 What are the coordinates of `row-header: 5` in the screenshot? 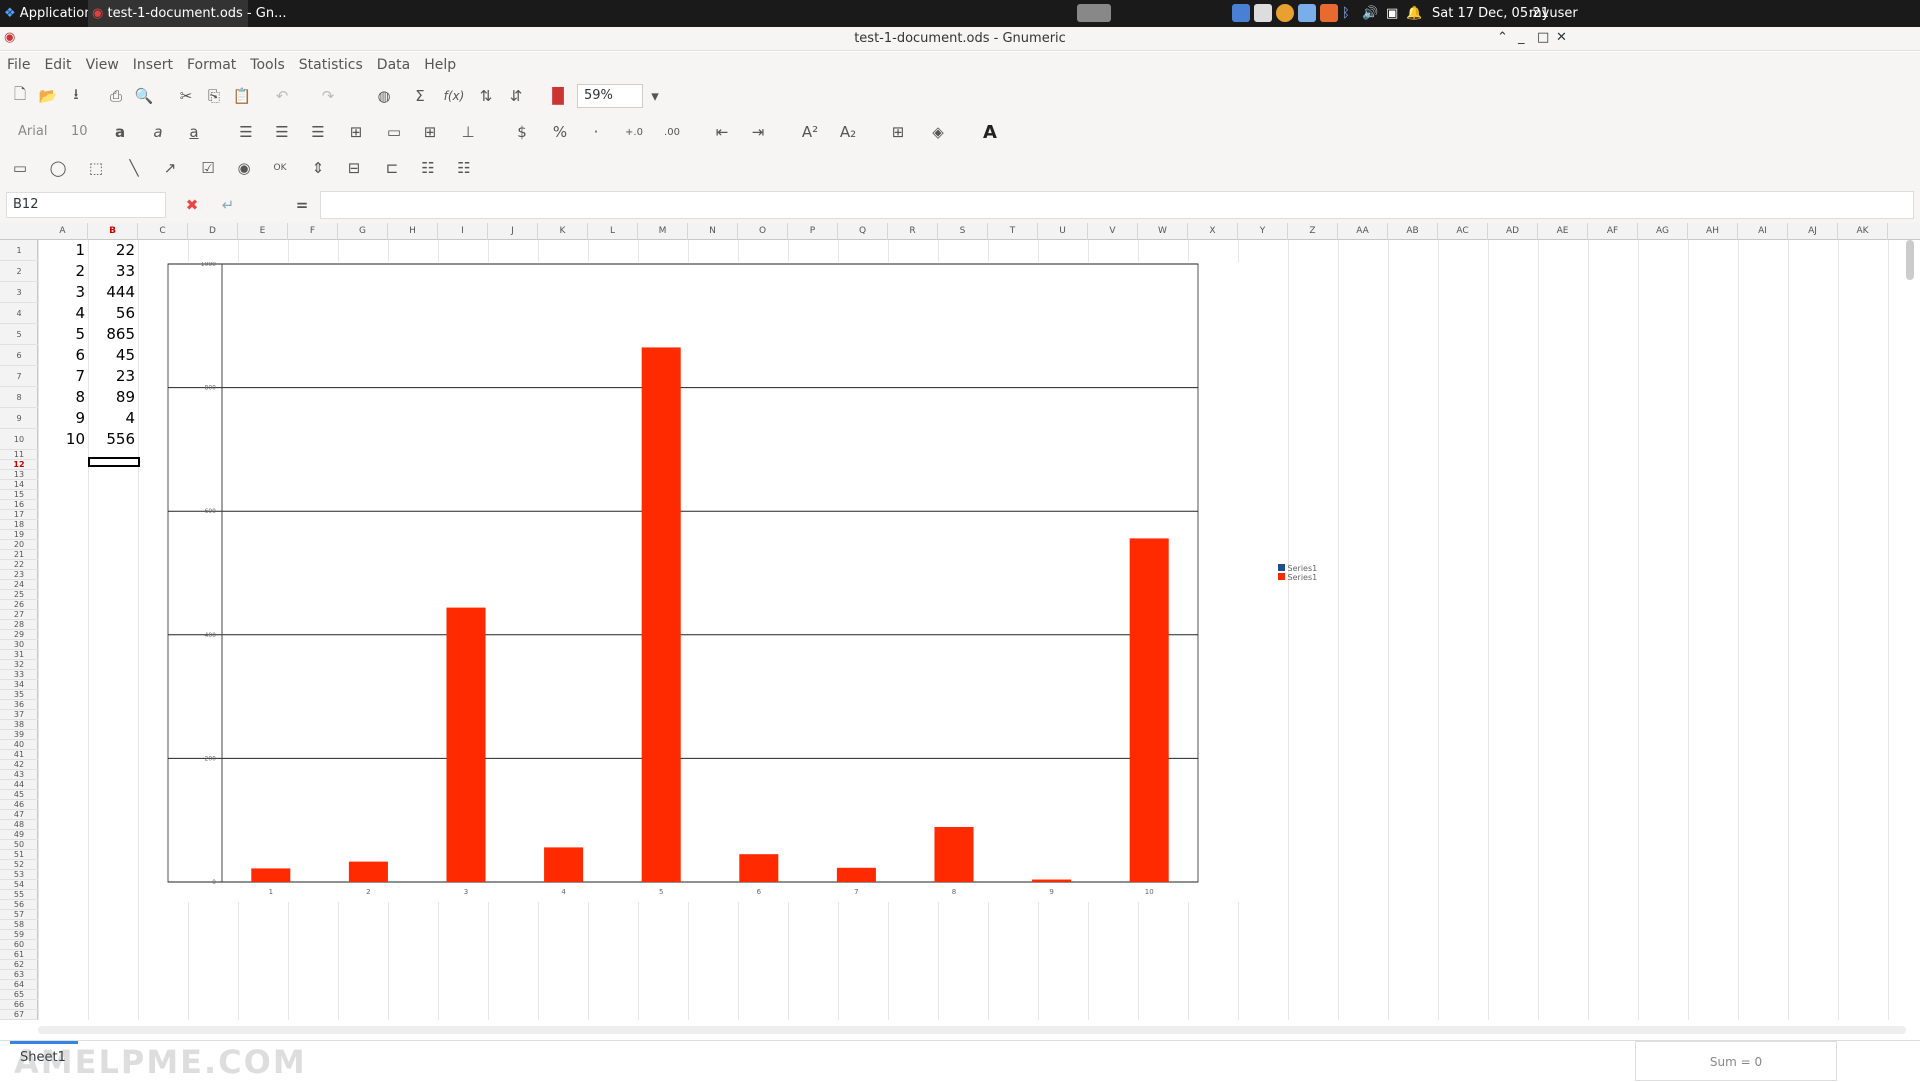 It's located at (19, 334).